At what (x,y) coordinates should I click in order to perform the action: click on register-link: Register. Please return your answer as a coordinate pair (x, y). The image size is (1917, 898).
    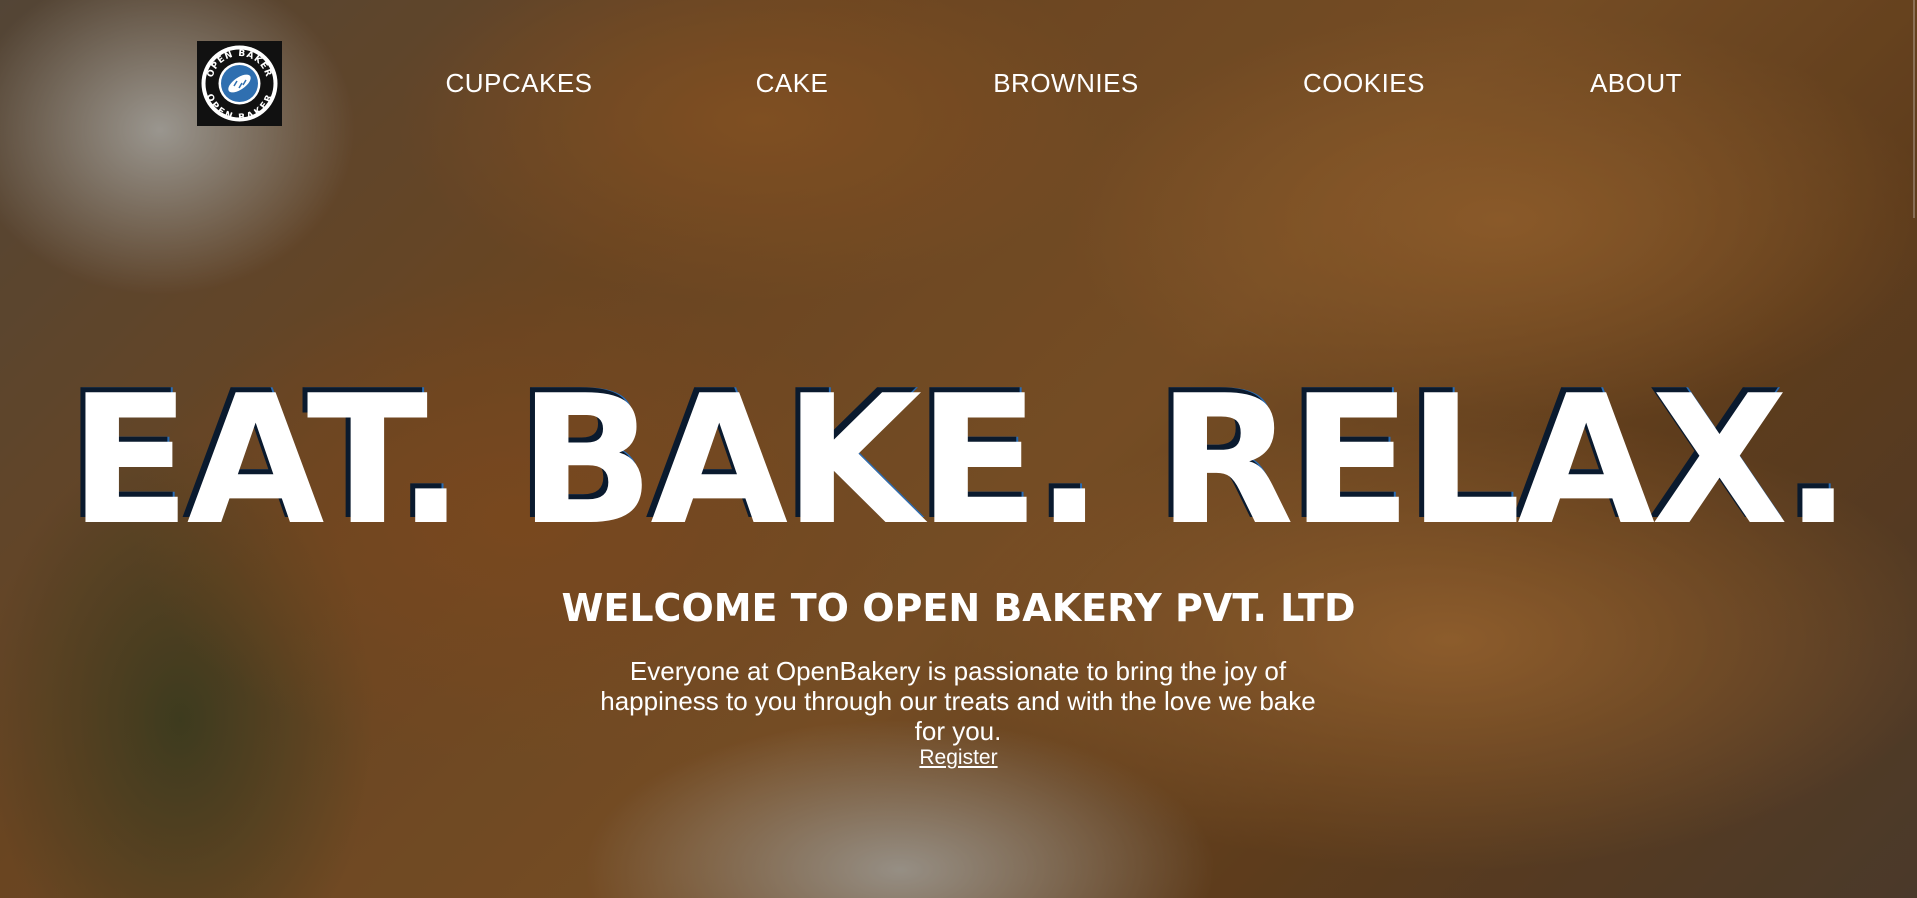
    Looking at the image, I should click on (958, 757).